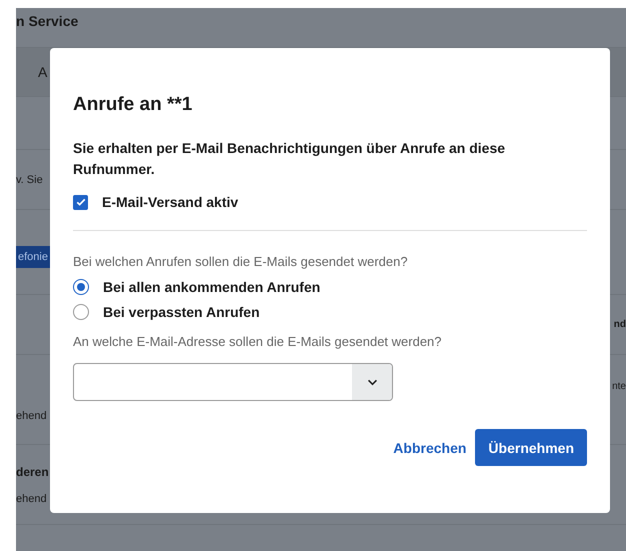  I want to click on chevron-down-icon, so click(372, 382).